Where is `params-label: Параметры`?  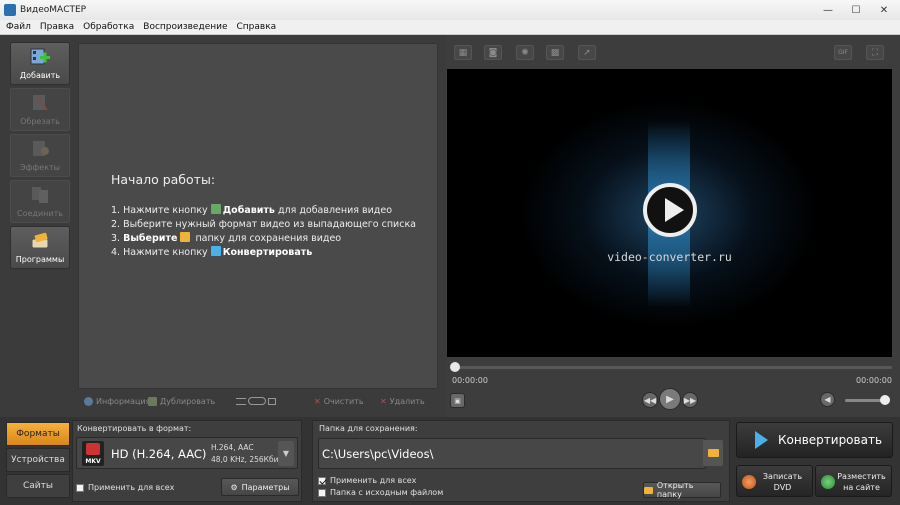
params-label: Параметры is located at coordinates (265, 487).